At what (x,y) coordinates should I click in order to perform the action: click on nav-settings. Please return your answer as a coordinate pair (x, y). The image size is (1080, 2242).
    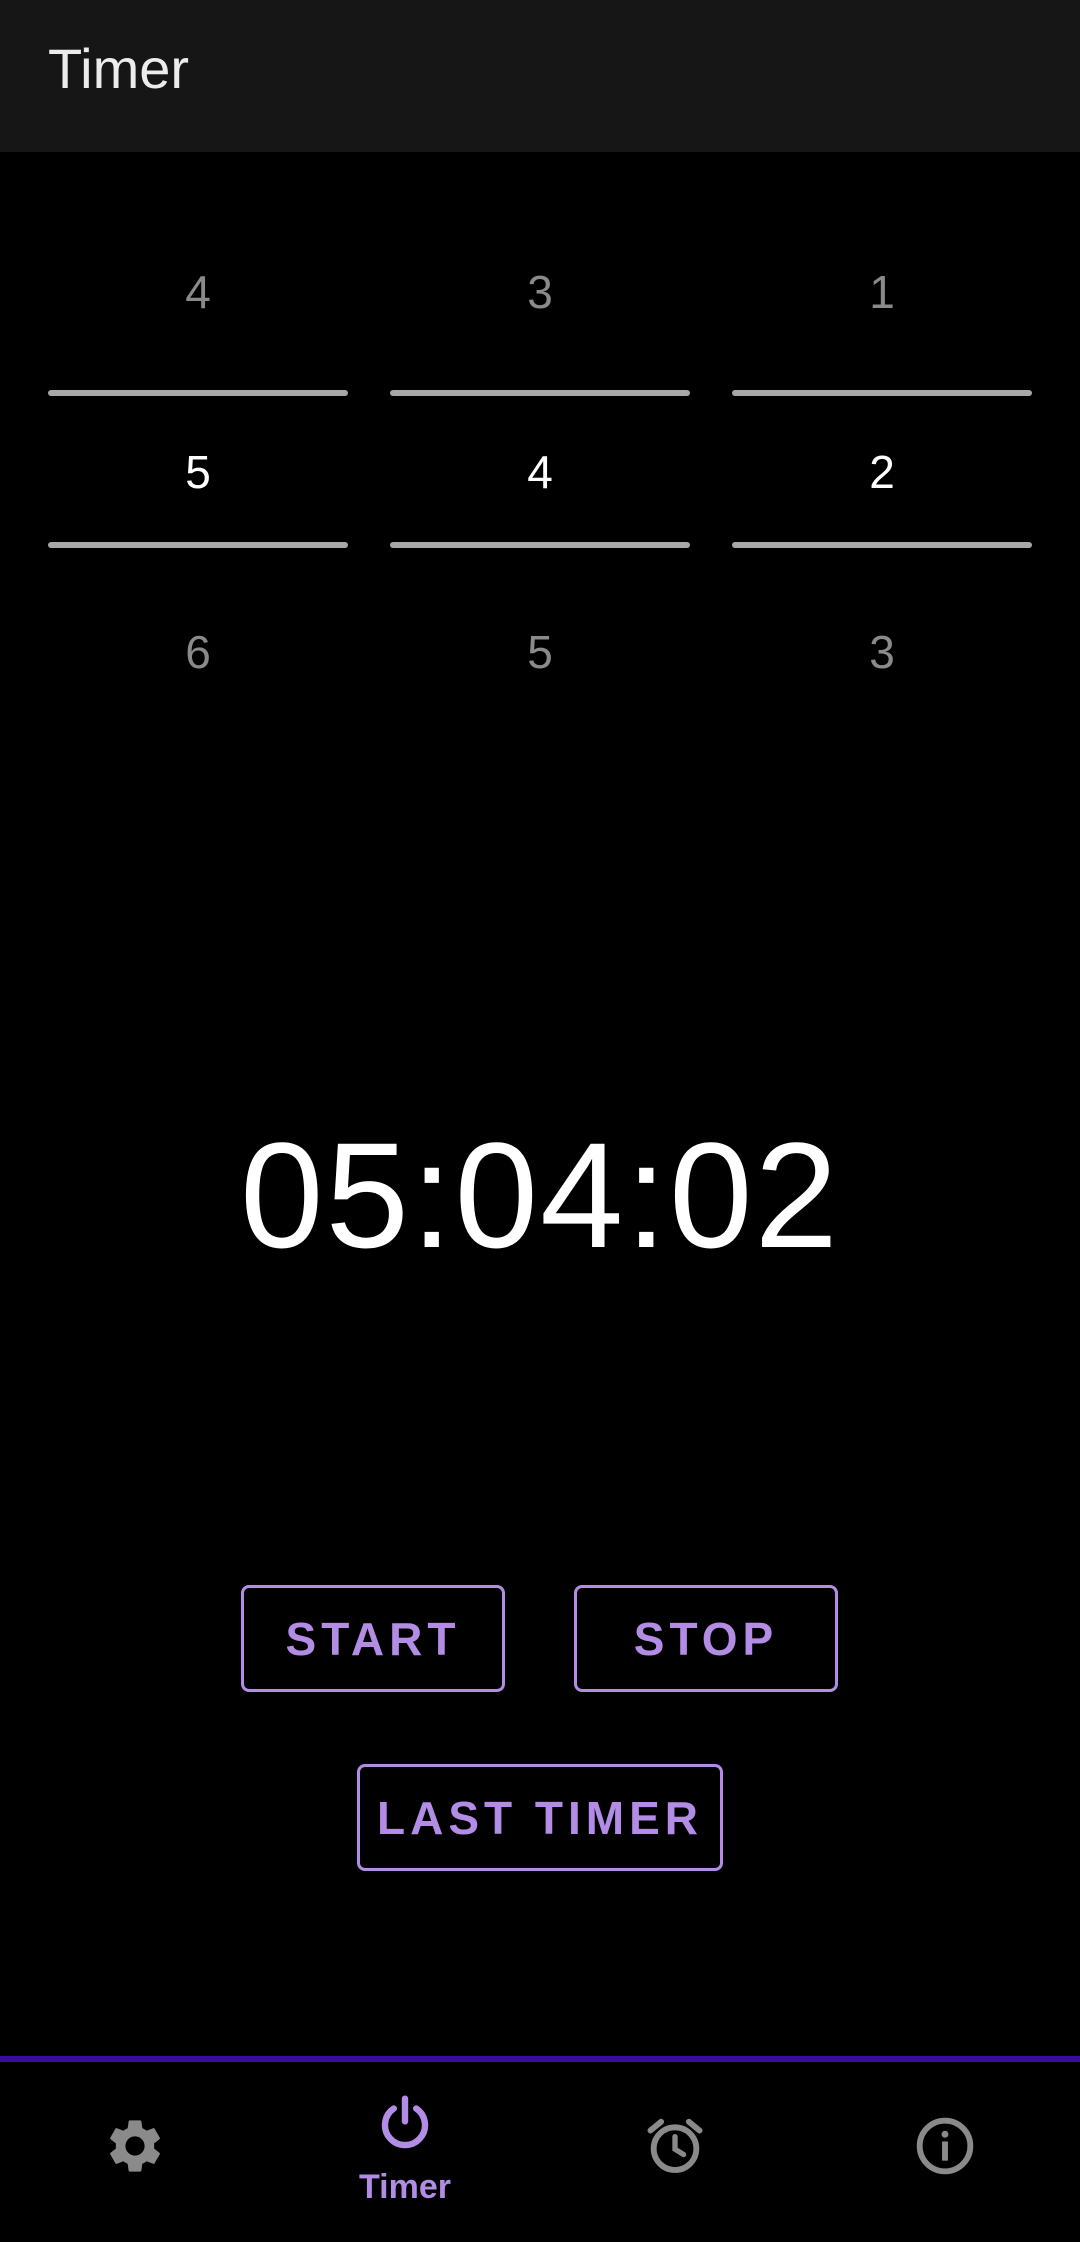
    Looking at the image, I should click on (135, 2152).